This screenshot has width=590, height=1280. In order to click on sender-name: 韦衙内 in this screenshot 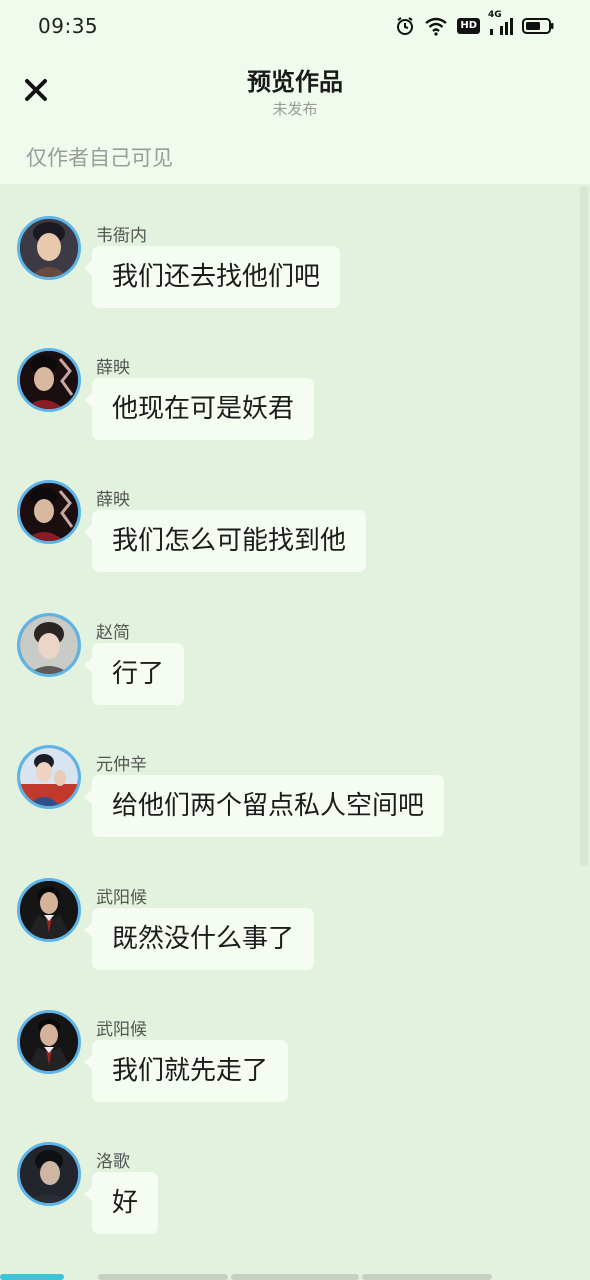, I will do `click(121, 236)`.